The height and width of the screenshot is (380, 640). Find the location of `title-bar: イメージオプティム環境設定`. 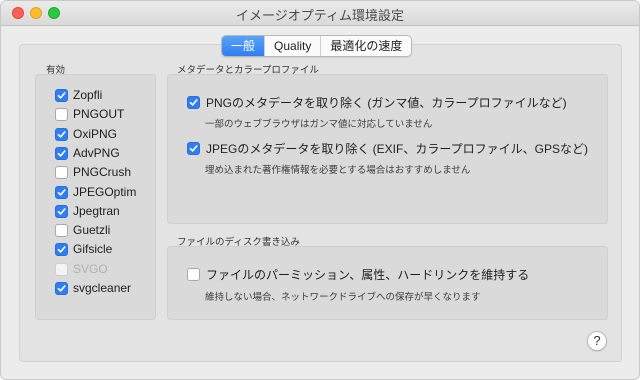

title-bar: イメージオプティム環境設定 is located at coordinates (320, 13).